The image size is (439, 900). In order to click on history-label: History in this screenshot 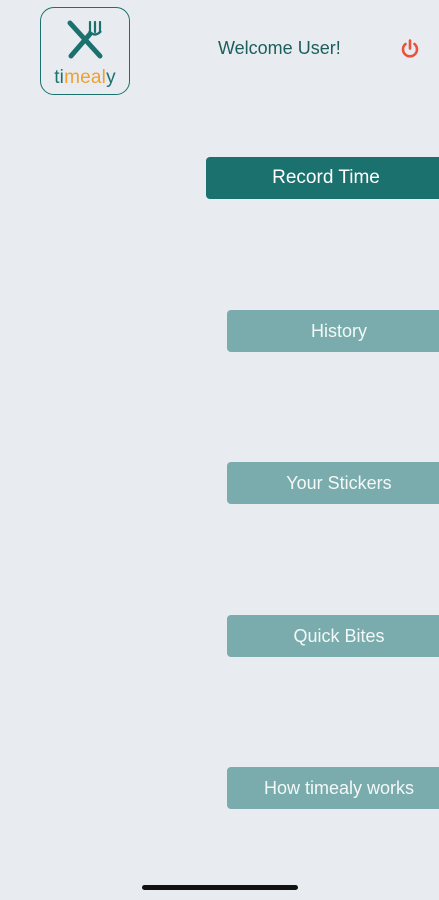, I will do `click(338, 330)`.